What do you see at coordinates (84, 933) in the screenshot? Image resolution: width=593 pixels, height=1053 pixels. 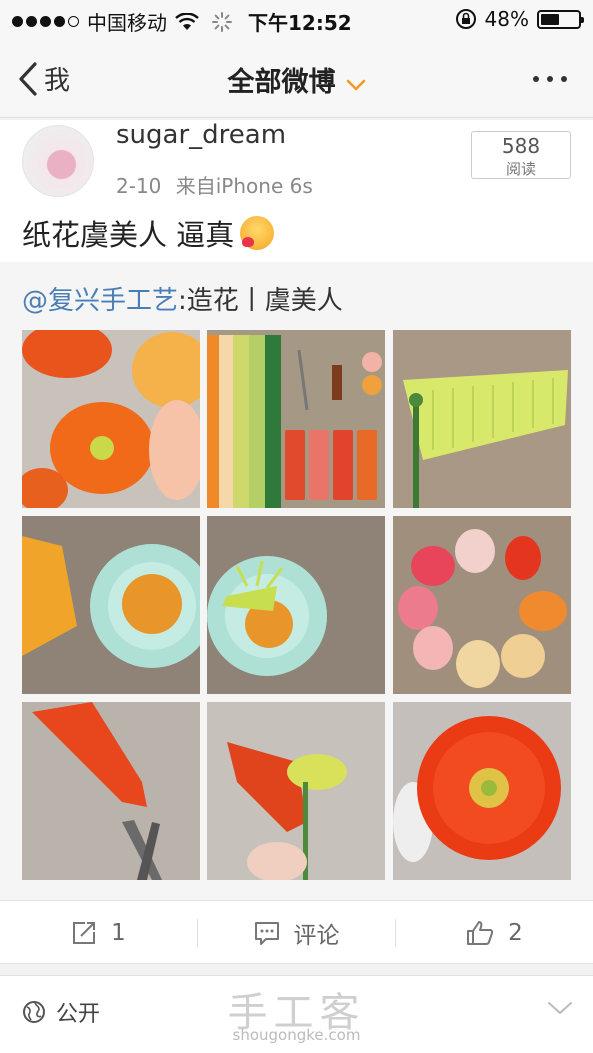 I see `repost-icon` at bounding box center [84, 933].